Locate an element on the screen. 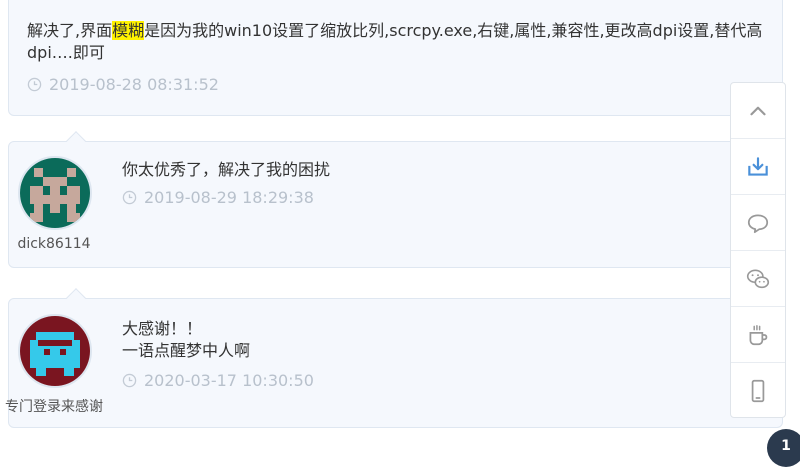 This screenshot has width=800, height=467. comment-icon is located at coordinates (758, 223).